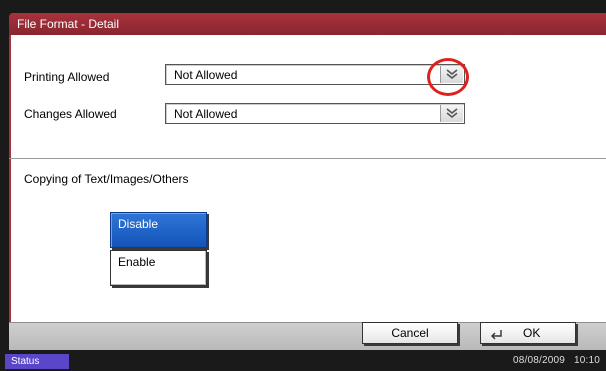  Describe the element at coordinates (496, 337) in the screenshot. I see `enter-icon` at that location.